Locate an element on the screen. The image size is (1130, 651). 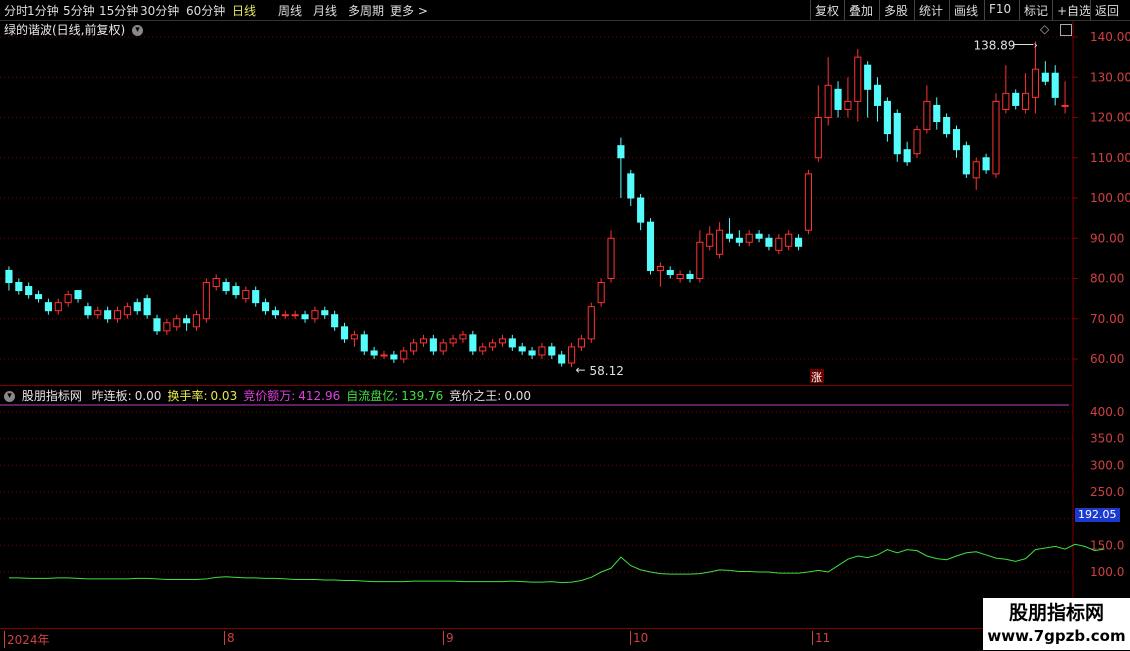
period-tab-0: 分时 is located at coordinates (16, 10).